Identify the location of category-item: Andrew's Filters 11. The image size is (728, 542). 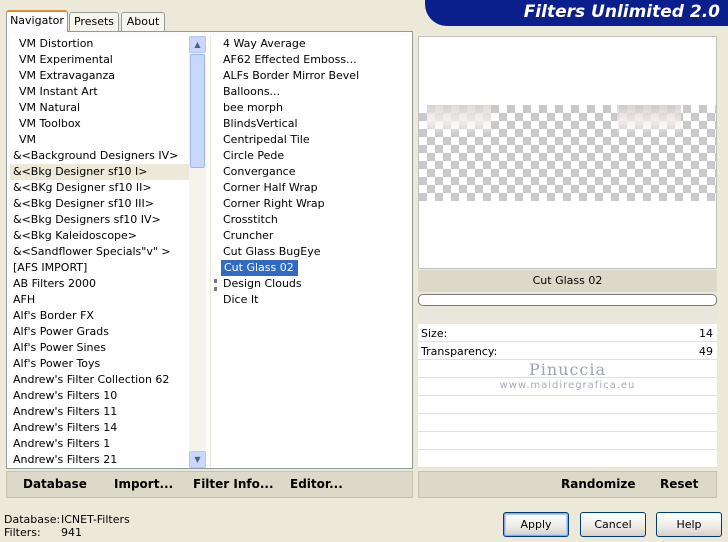
(100, 412).